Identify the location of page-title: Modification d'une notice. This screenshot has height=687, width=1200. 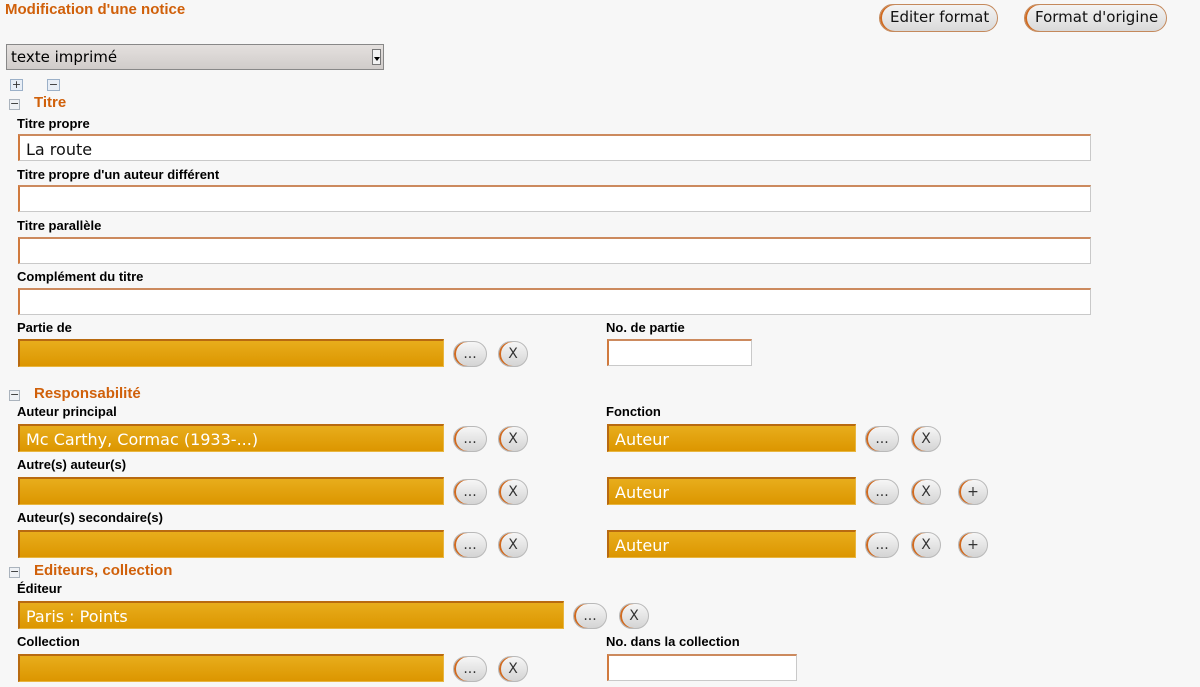
(95, 9).